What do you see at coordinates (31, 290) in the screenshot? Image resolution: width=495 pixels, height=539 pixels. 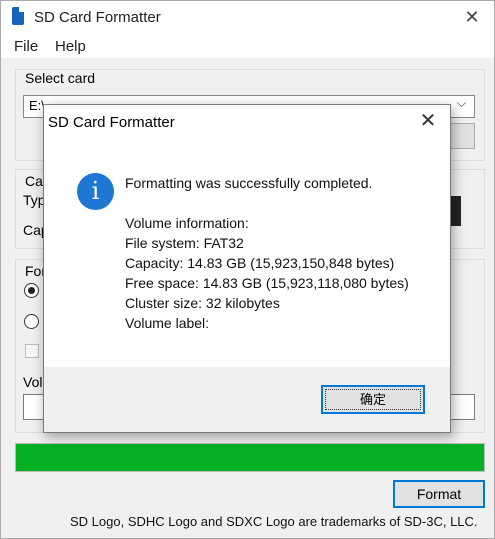 I see `quick-format-radio` at bounding box center [31, 290].